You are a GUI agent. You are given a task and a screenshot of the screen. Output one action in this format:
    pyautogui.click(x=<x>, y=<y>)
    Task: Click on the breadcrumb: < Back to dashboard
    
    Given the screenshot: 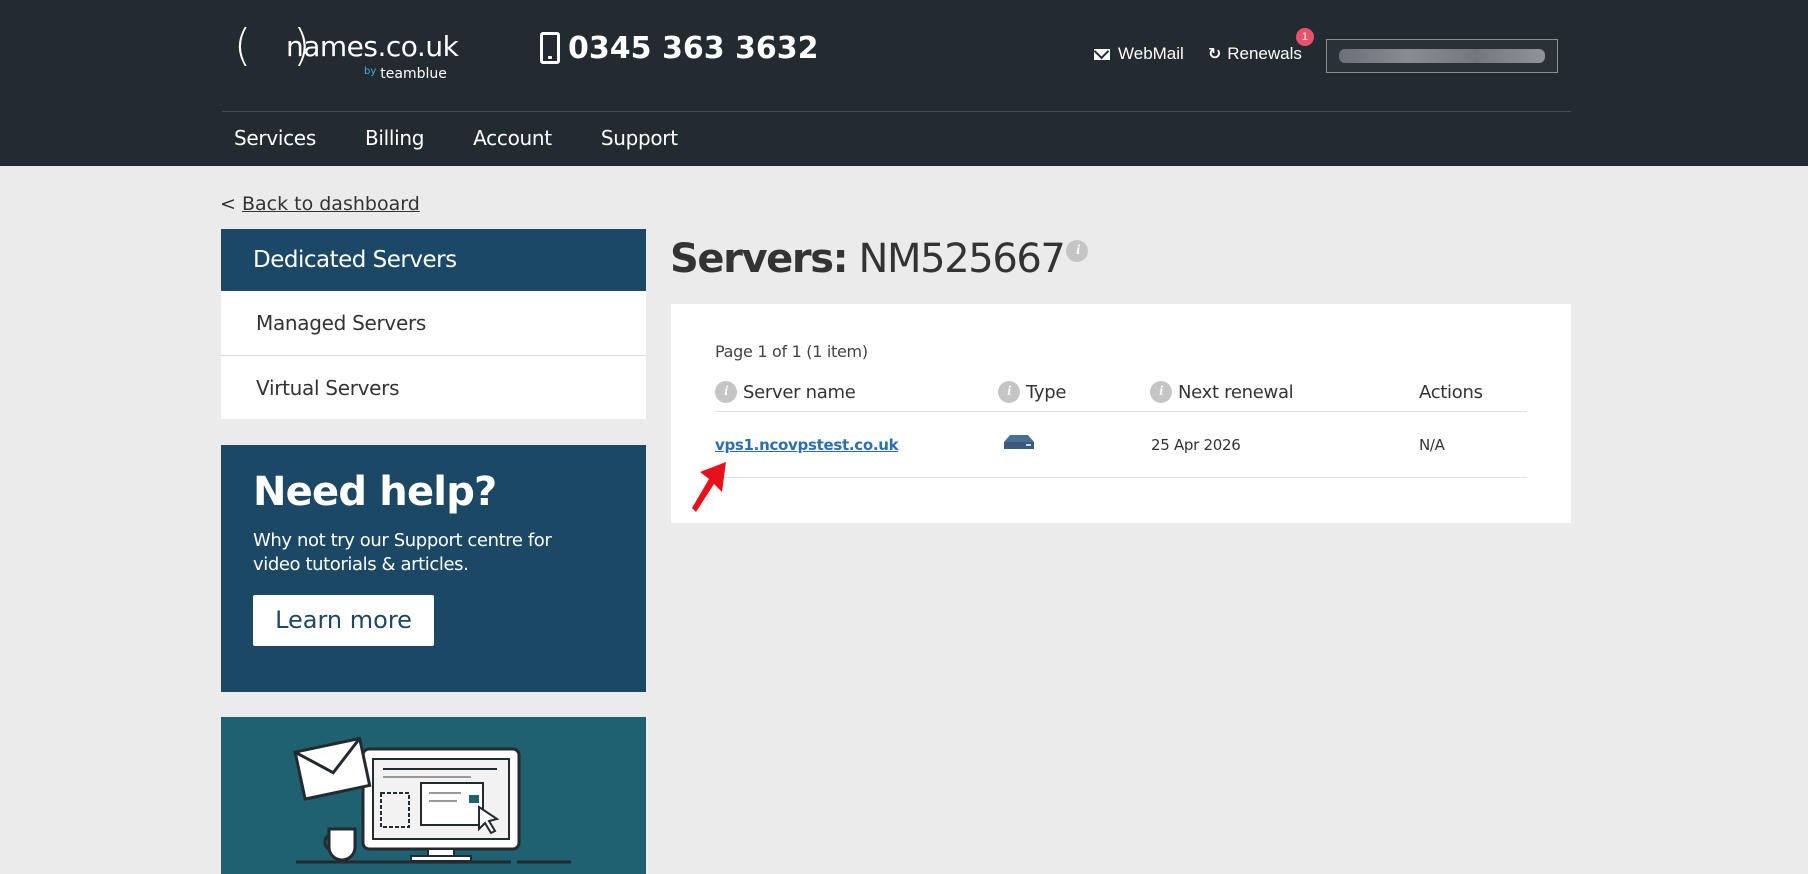 What is the action you would take?
    pyautogui.click(x=320, y=204)
    